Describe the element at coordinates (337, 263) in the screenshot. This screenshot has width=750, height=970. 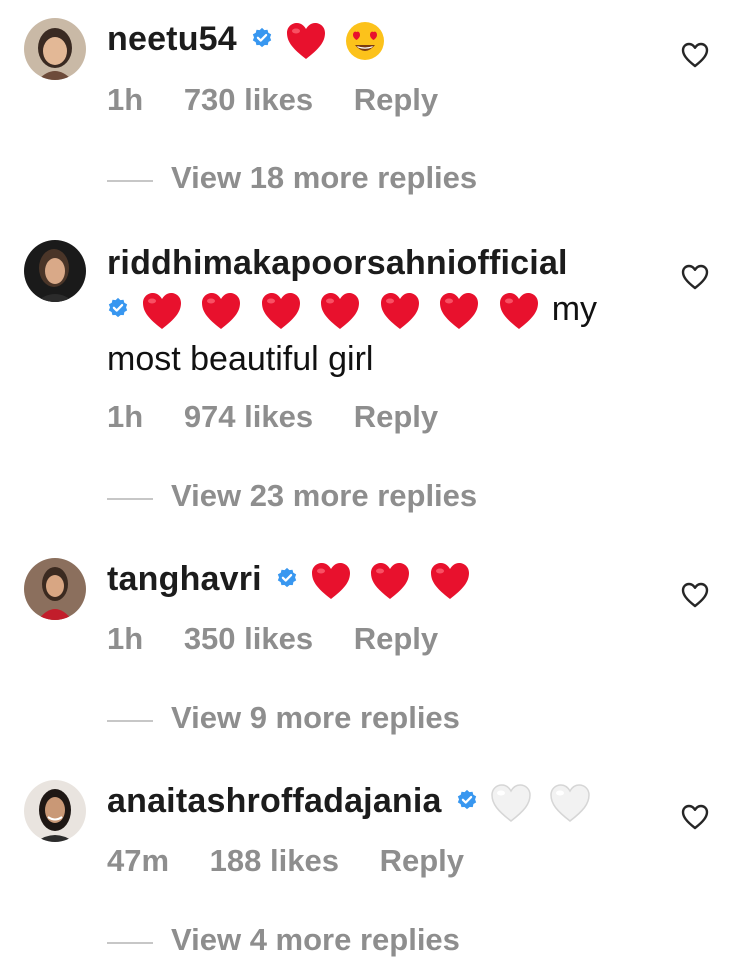
I see `username: riddhimakapoorsahniofficial` at that location.